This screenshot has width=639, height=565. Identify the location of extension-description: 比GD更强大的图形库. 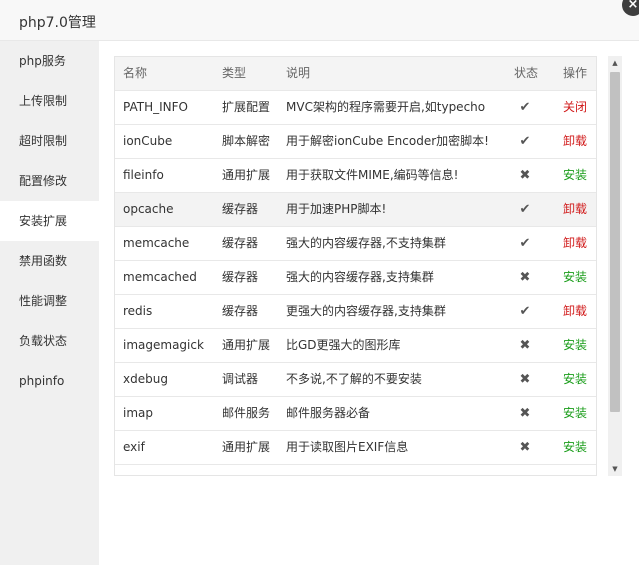
(343, 345).